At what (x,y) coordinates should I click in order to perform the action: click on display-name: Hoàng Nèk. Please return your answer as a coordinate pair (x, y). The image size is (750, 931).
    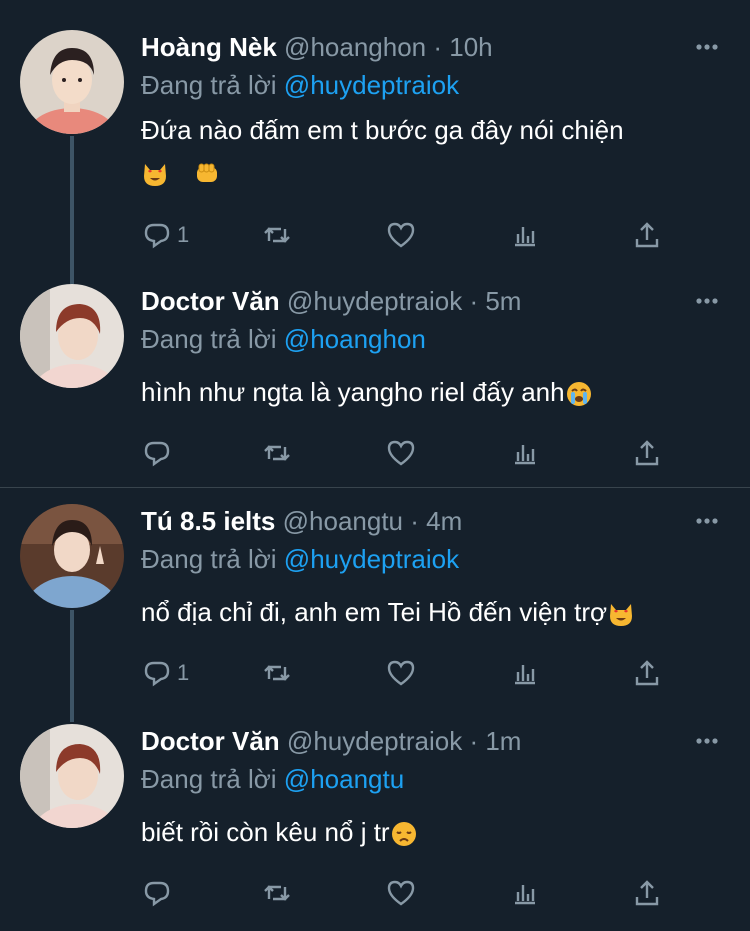
    Looking at the image, I should click on (209, 47).